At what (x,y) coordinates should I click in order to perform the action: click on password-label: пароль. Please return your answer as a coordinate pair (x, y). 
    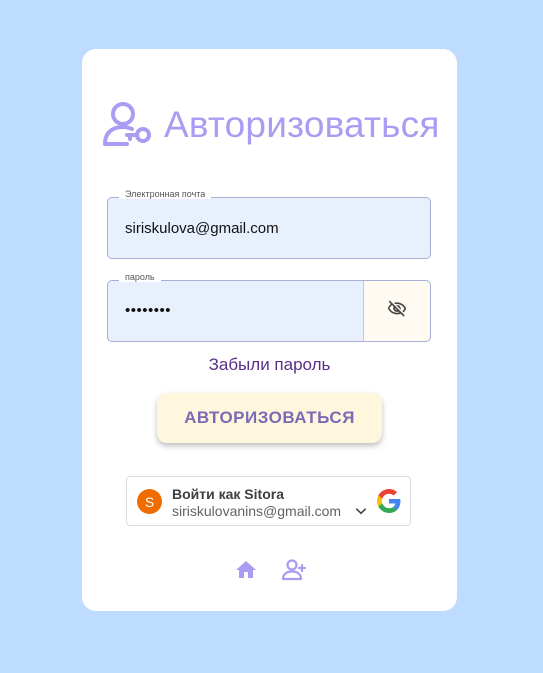
    Looking at the image, I should click on (140, 277).